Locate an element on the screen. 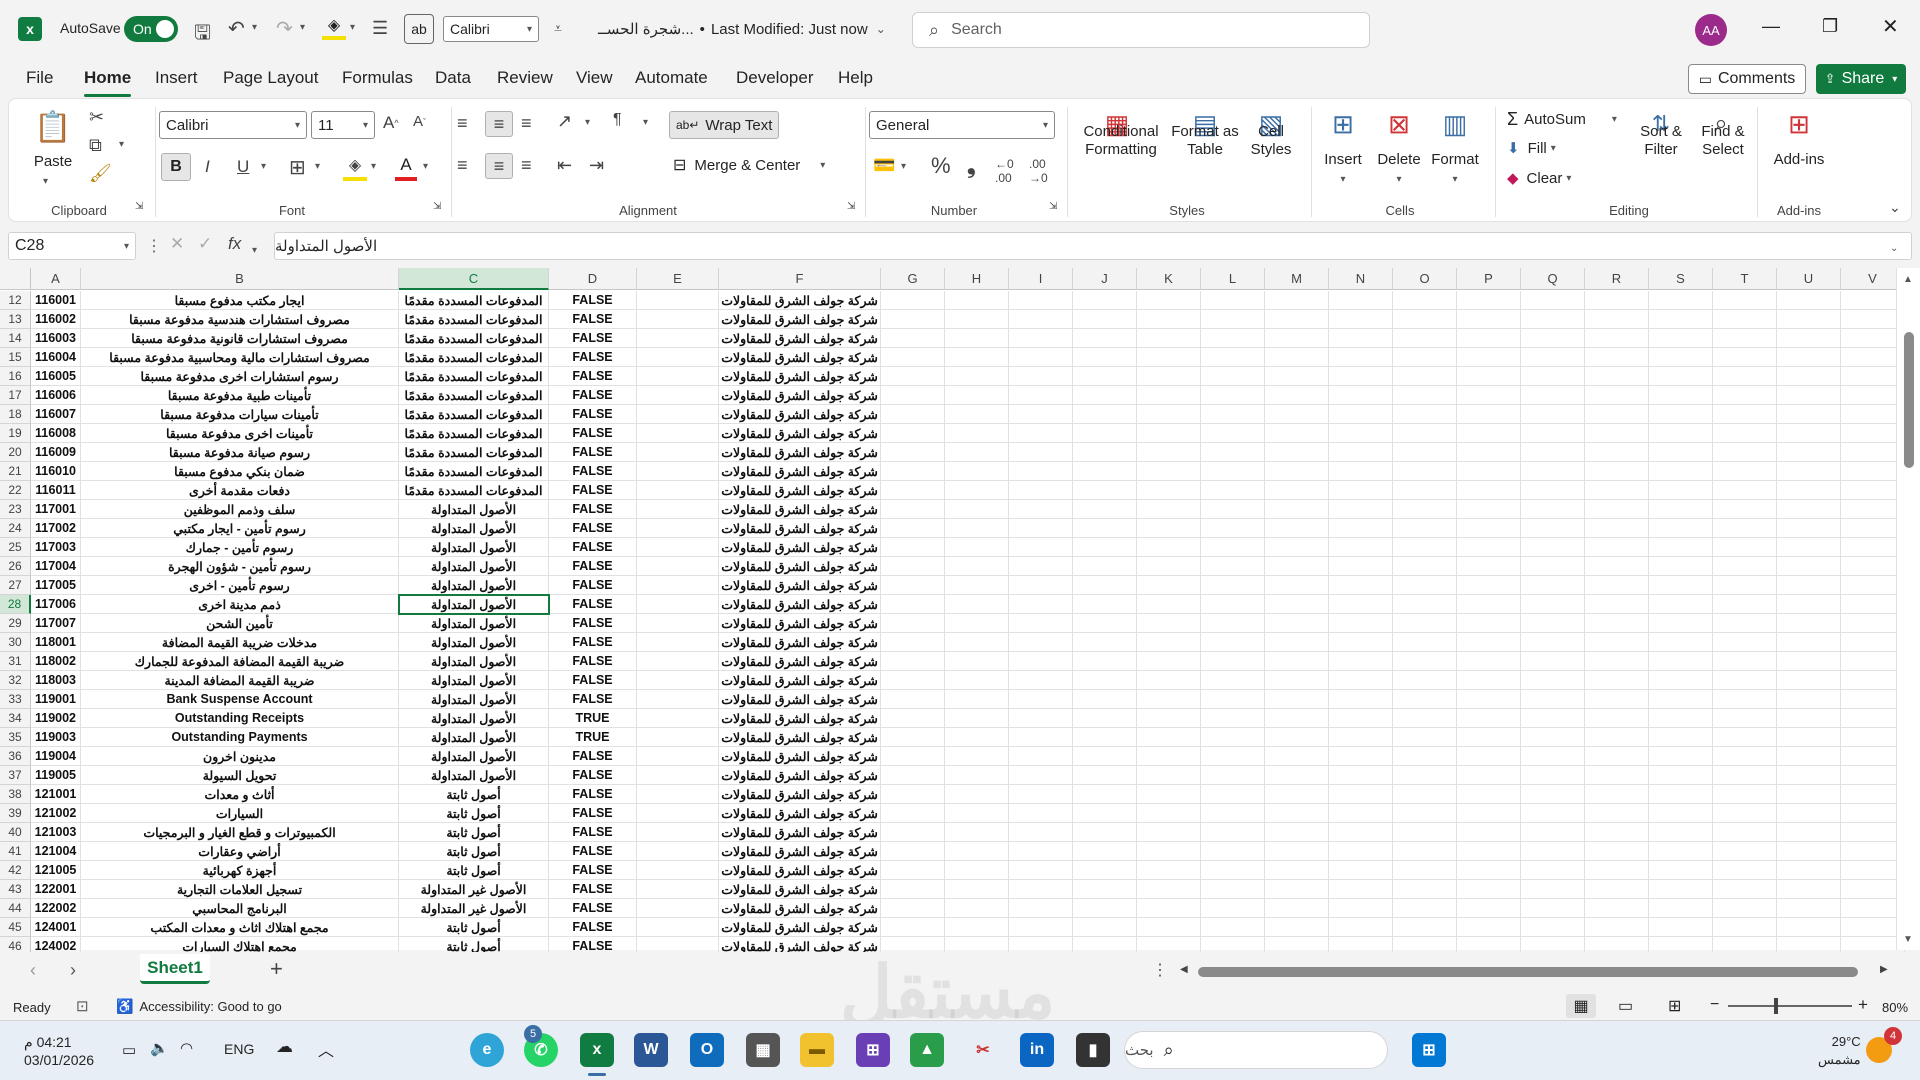  cell-u43 is located at coordinates (1809, 889).